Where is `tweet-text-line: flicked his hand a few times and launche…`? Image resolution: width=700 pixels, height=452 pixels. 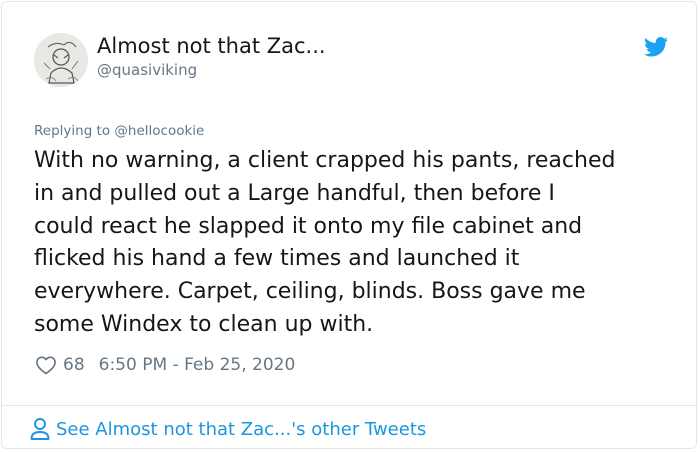
tweet-text-line: flicked his hand a few times and launche… is located at coordinates (277, 259).